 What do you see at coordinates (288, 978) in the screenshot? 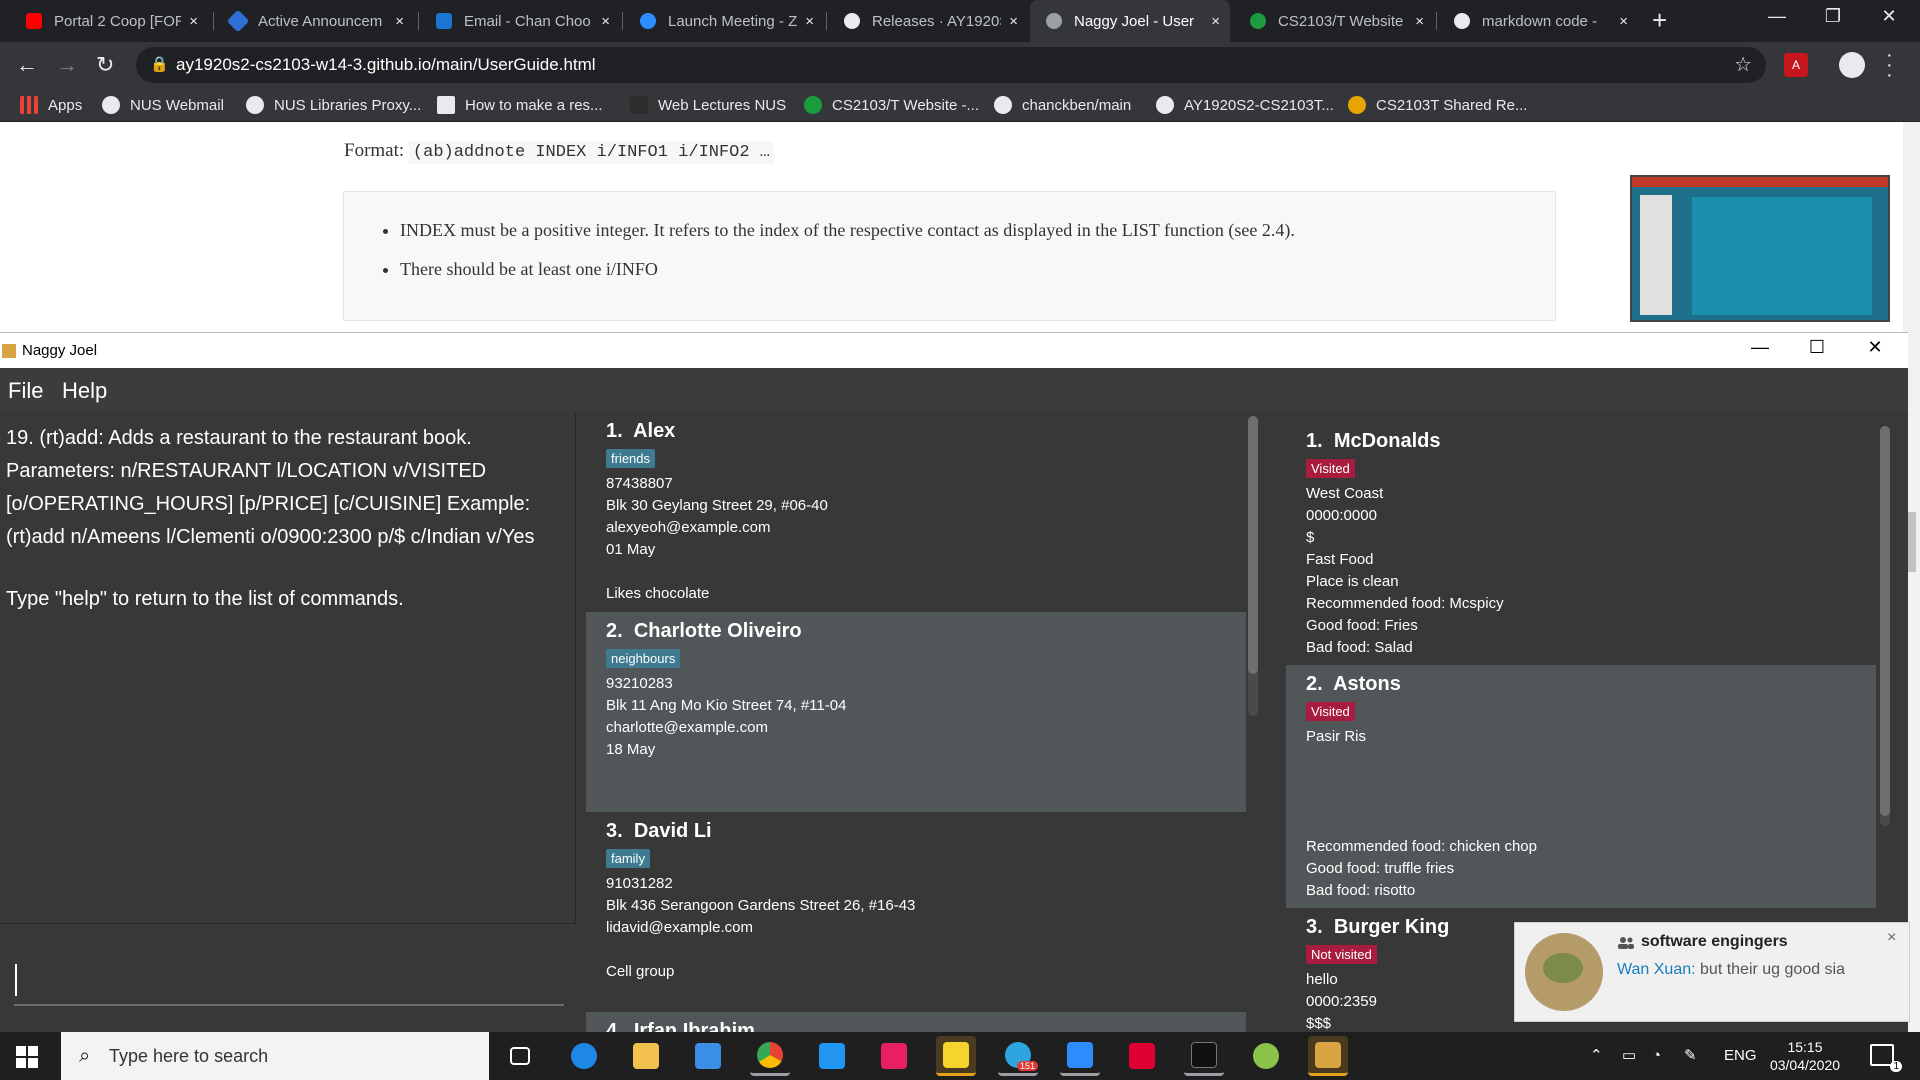
I see `command-box` at bounding box center [288, 978].